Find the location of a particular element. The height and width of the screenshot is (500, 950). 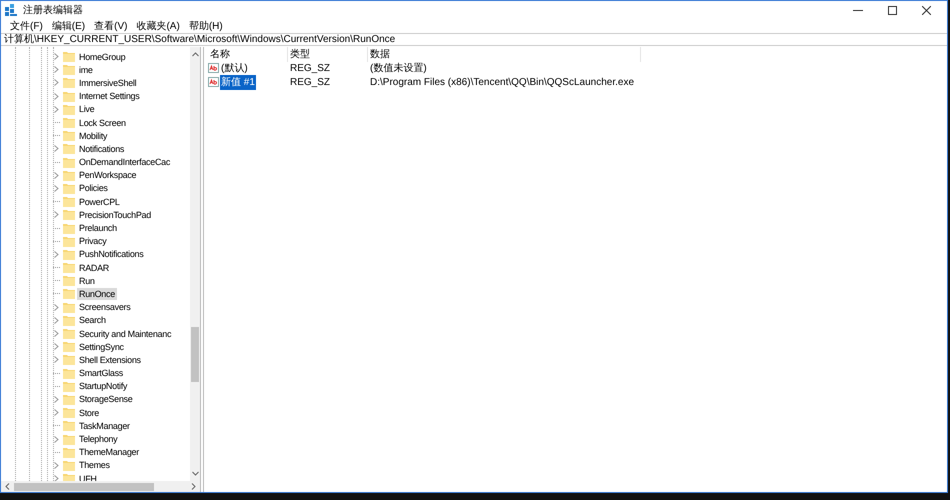

tree-item: ThemeManager is located at coordinates (109, 452).